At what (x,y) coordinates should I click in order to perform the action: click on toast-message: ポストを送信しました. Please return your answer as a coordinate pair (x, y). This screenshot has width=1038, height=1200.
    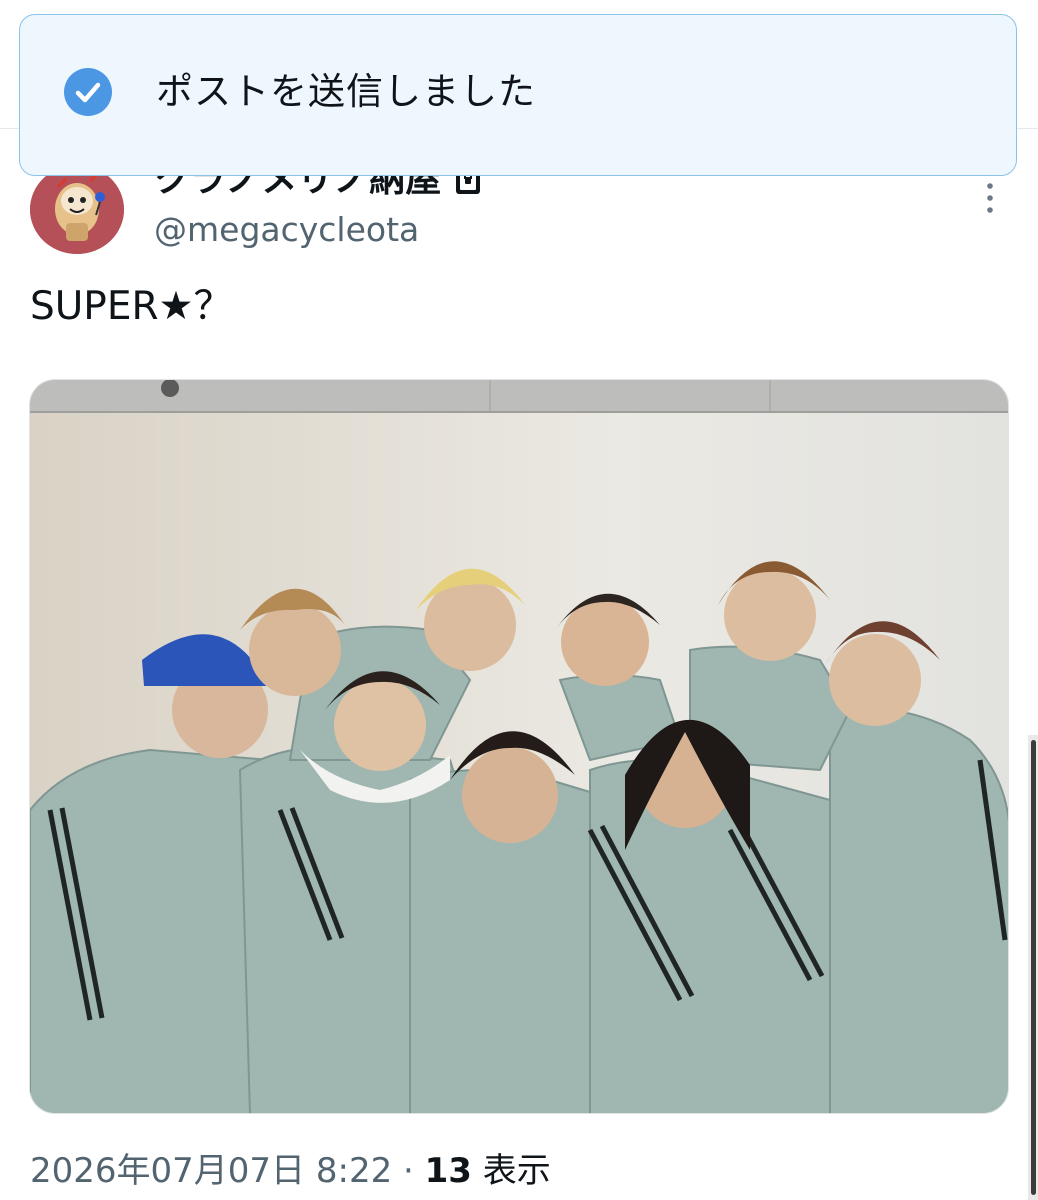
    Looking at the image, I should click on (346, 91).